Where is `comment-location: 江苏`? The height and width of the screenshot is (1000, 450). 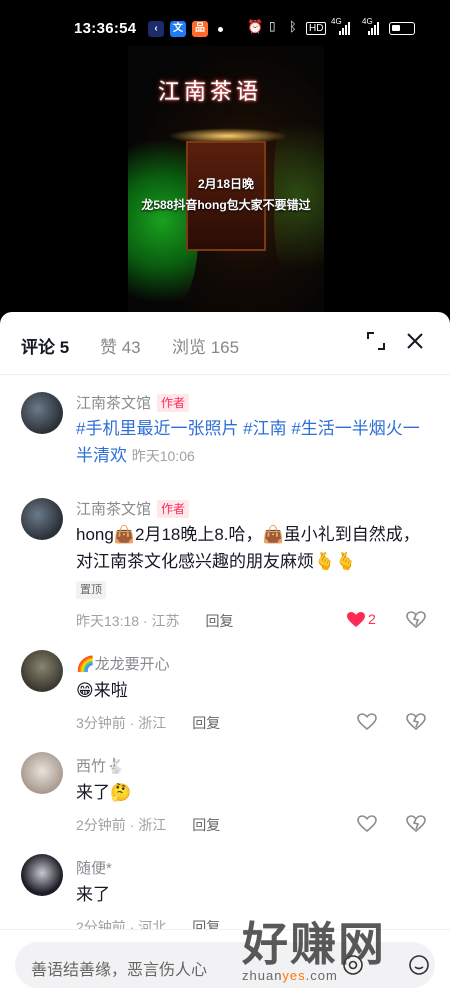
comment-location: 江苏 is located at coordinates (165, 621).